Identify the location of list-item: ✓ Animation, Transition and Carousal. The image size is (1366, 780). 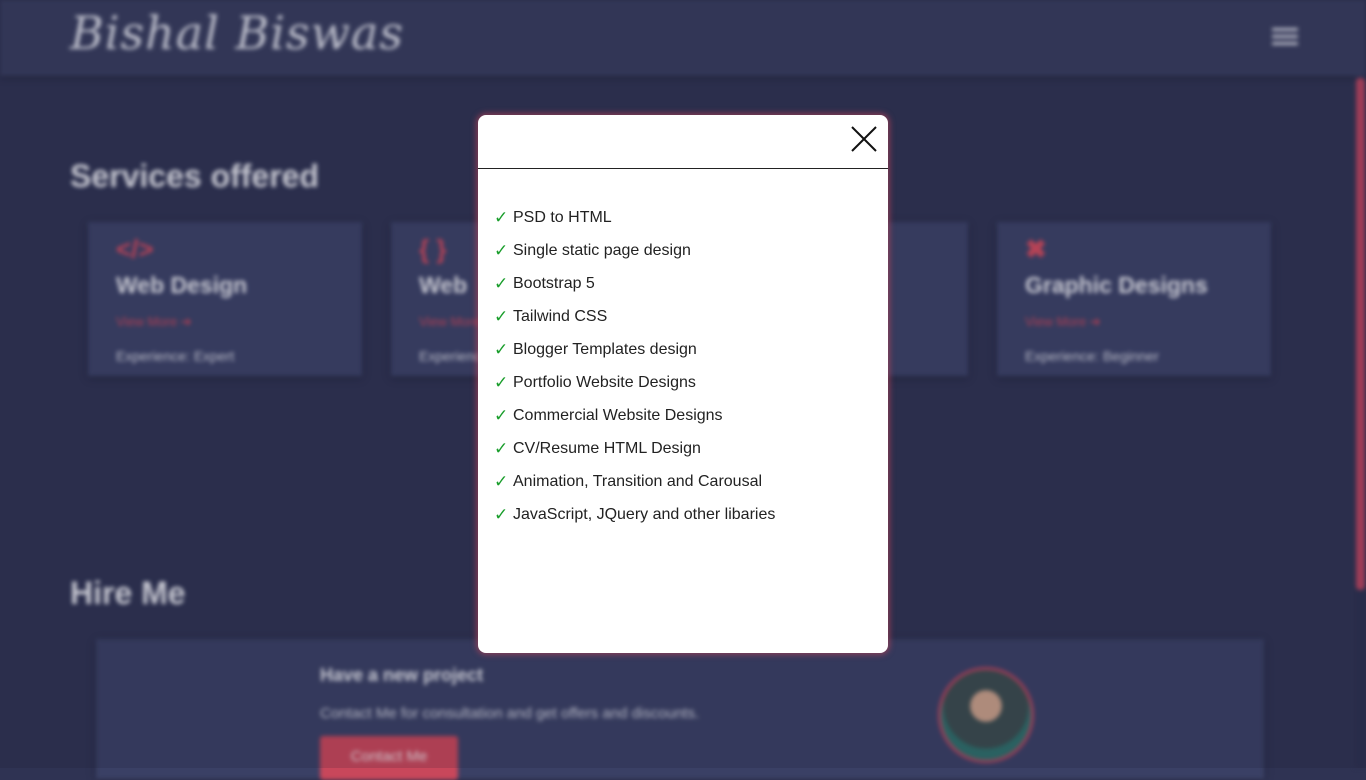
(634, 481).